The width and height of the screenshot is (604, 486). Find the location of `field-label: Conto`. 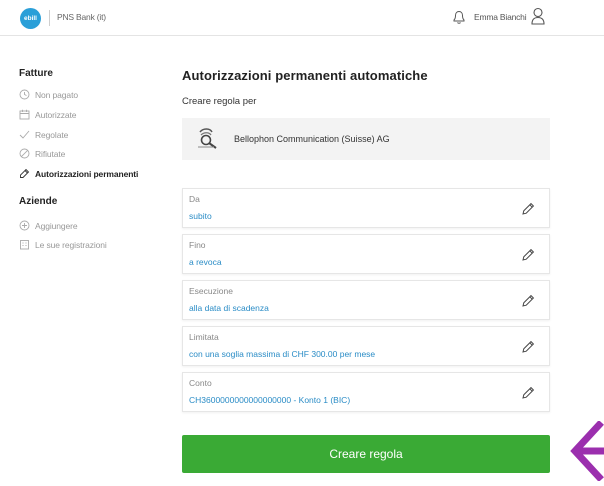

field-label: Conto is located at coordinates (200, 383).